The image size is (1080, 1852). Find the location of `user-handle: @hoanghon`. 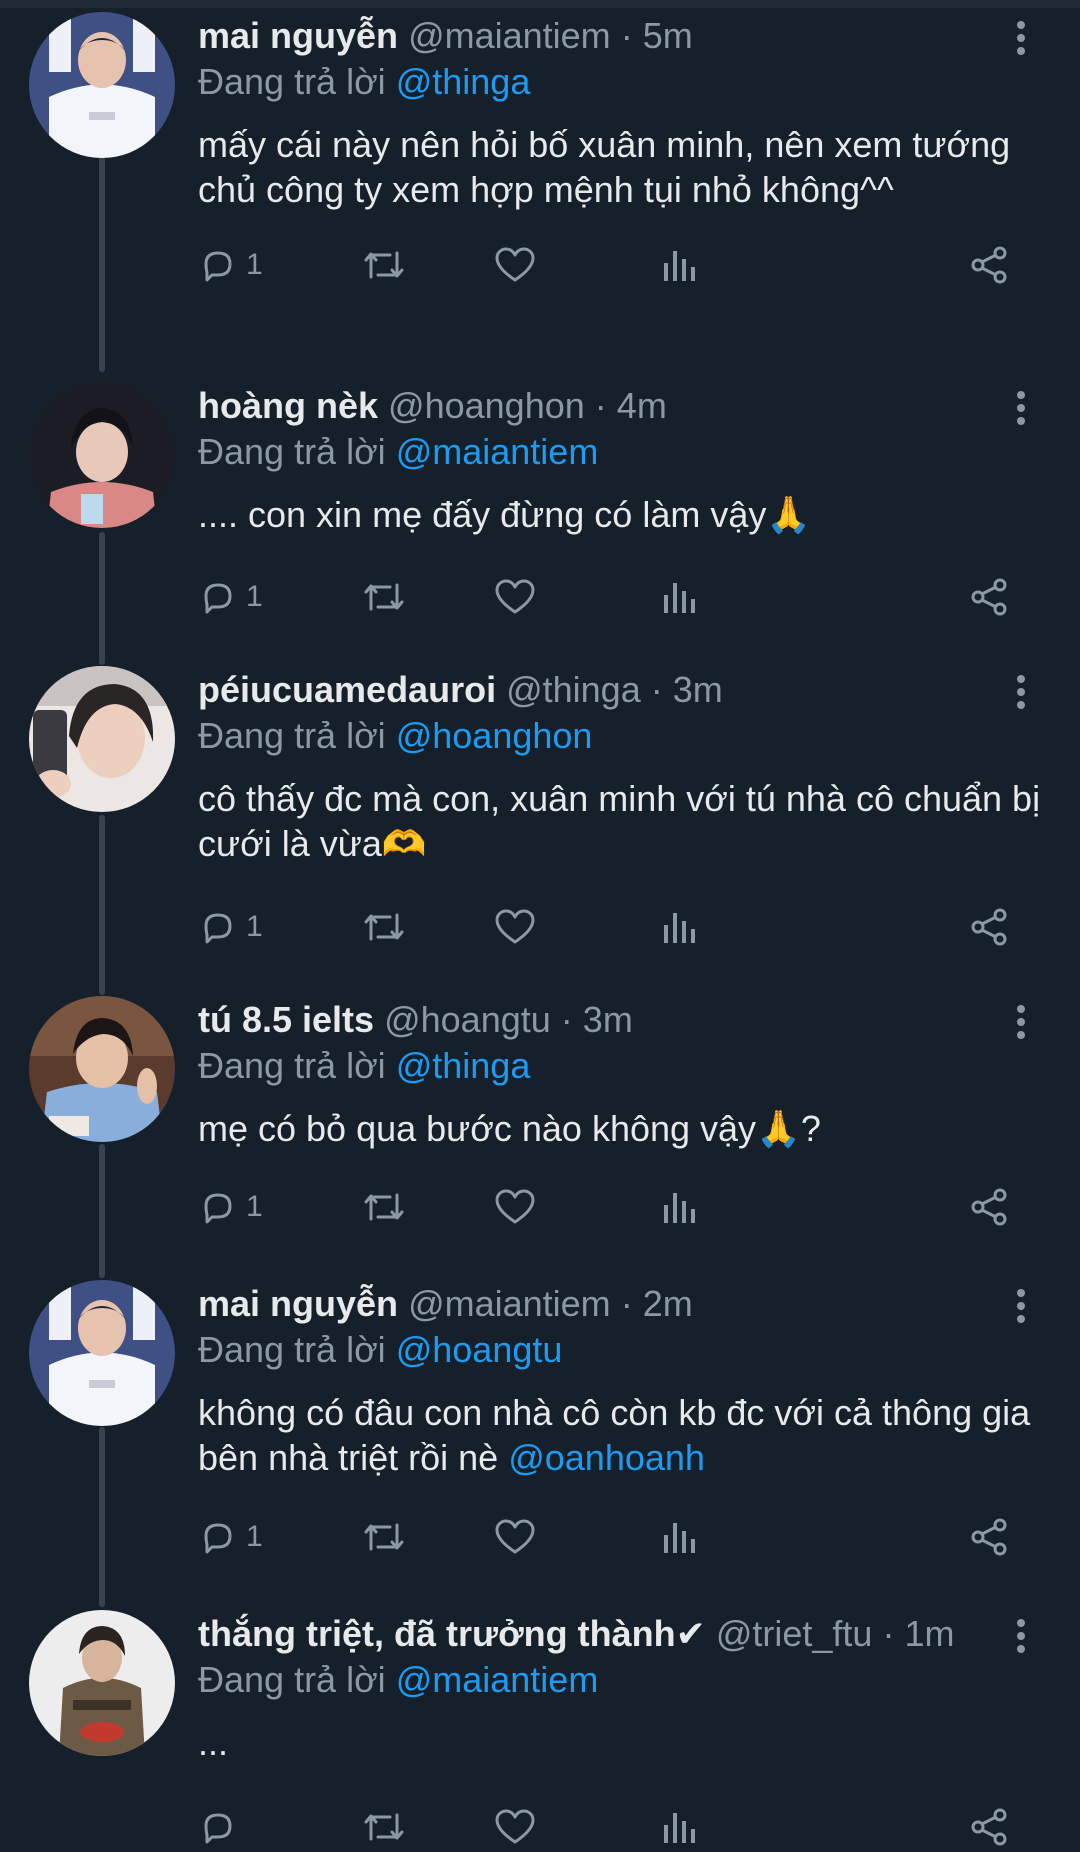

user-handle: @hoanghon is located at coordinates (486, 405).